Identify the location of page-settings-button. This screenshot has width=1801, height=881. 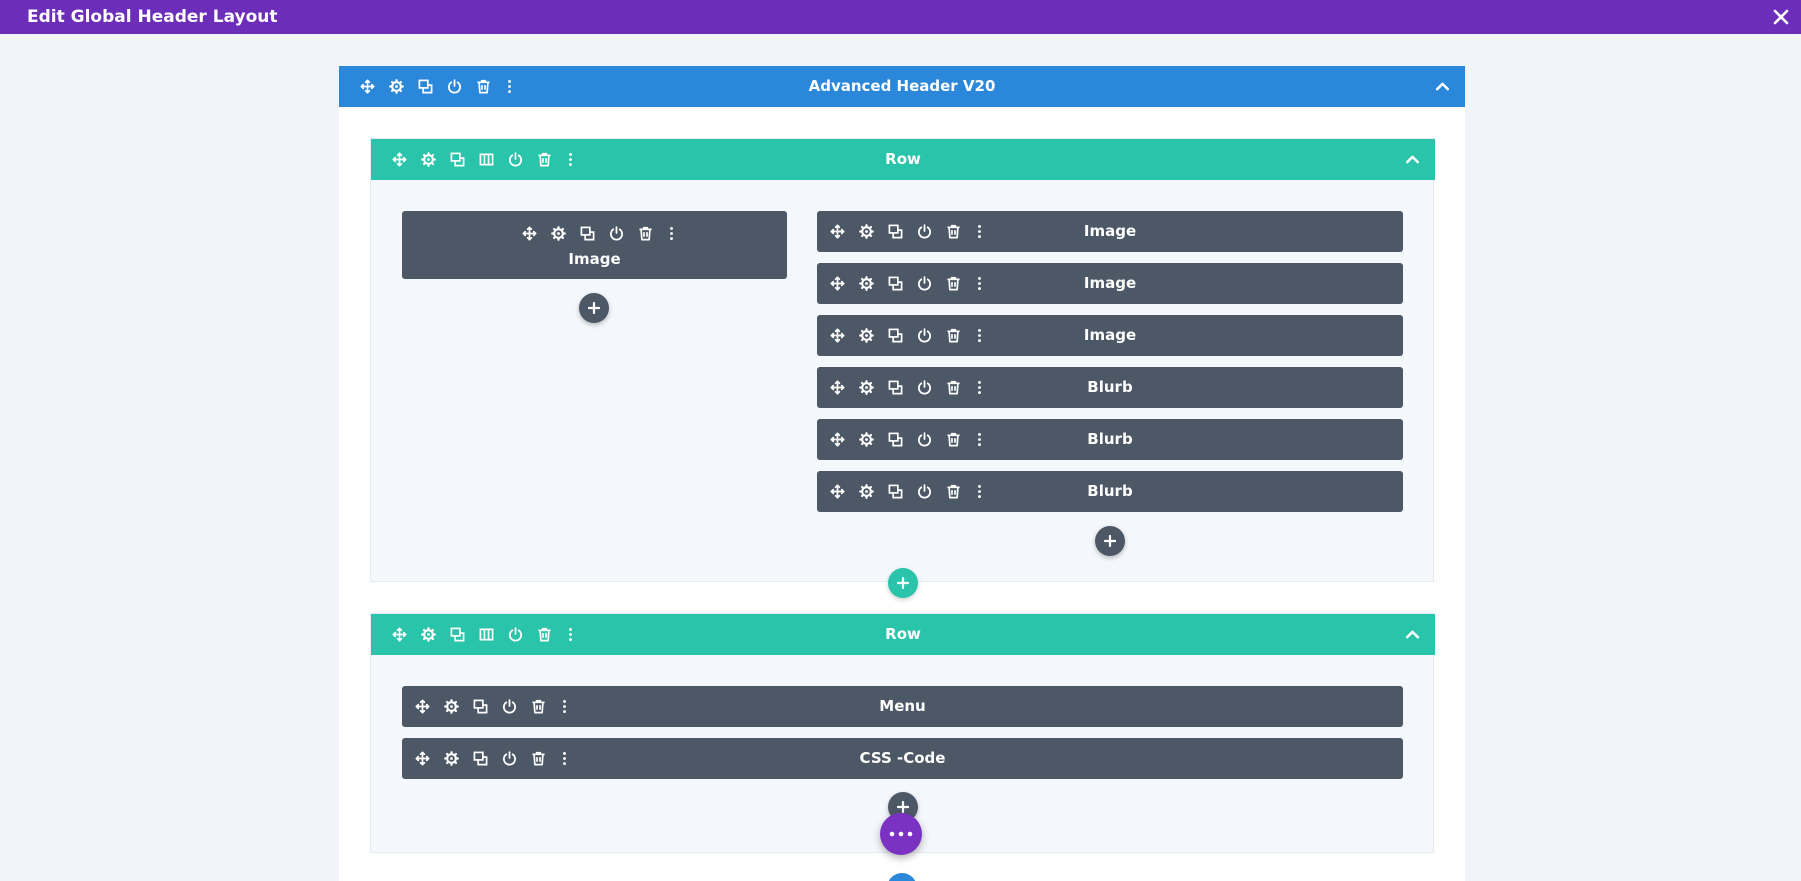
(901, 834).